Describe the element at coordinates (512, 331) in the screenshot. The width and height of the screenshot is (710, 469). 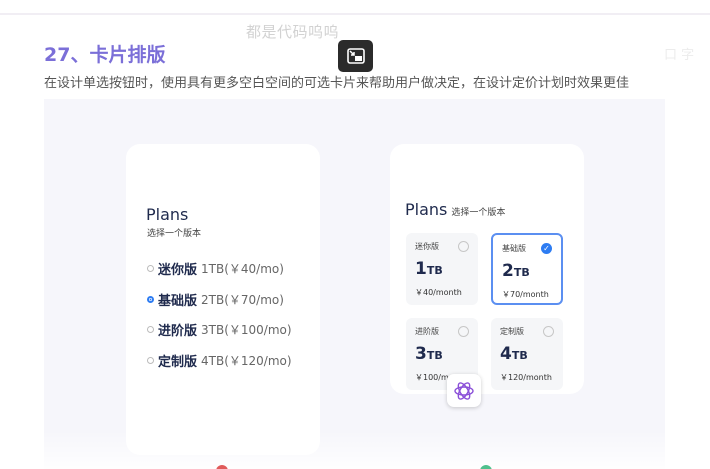
I see `tile-name: 定制版` at that location.